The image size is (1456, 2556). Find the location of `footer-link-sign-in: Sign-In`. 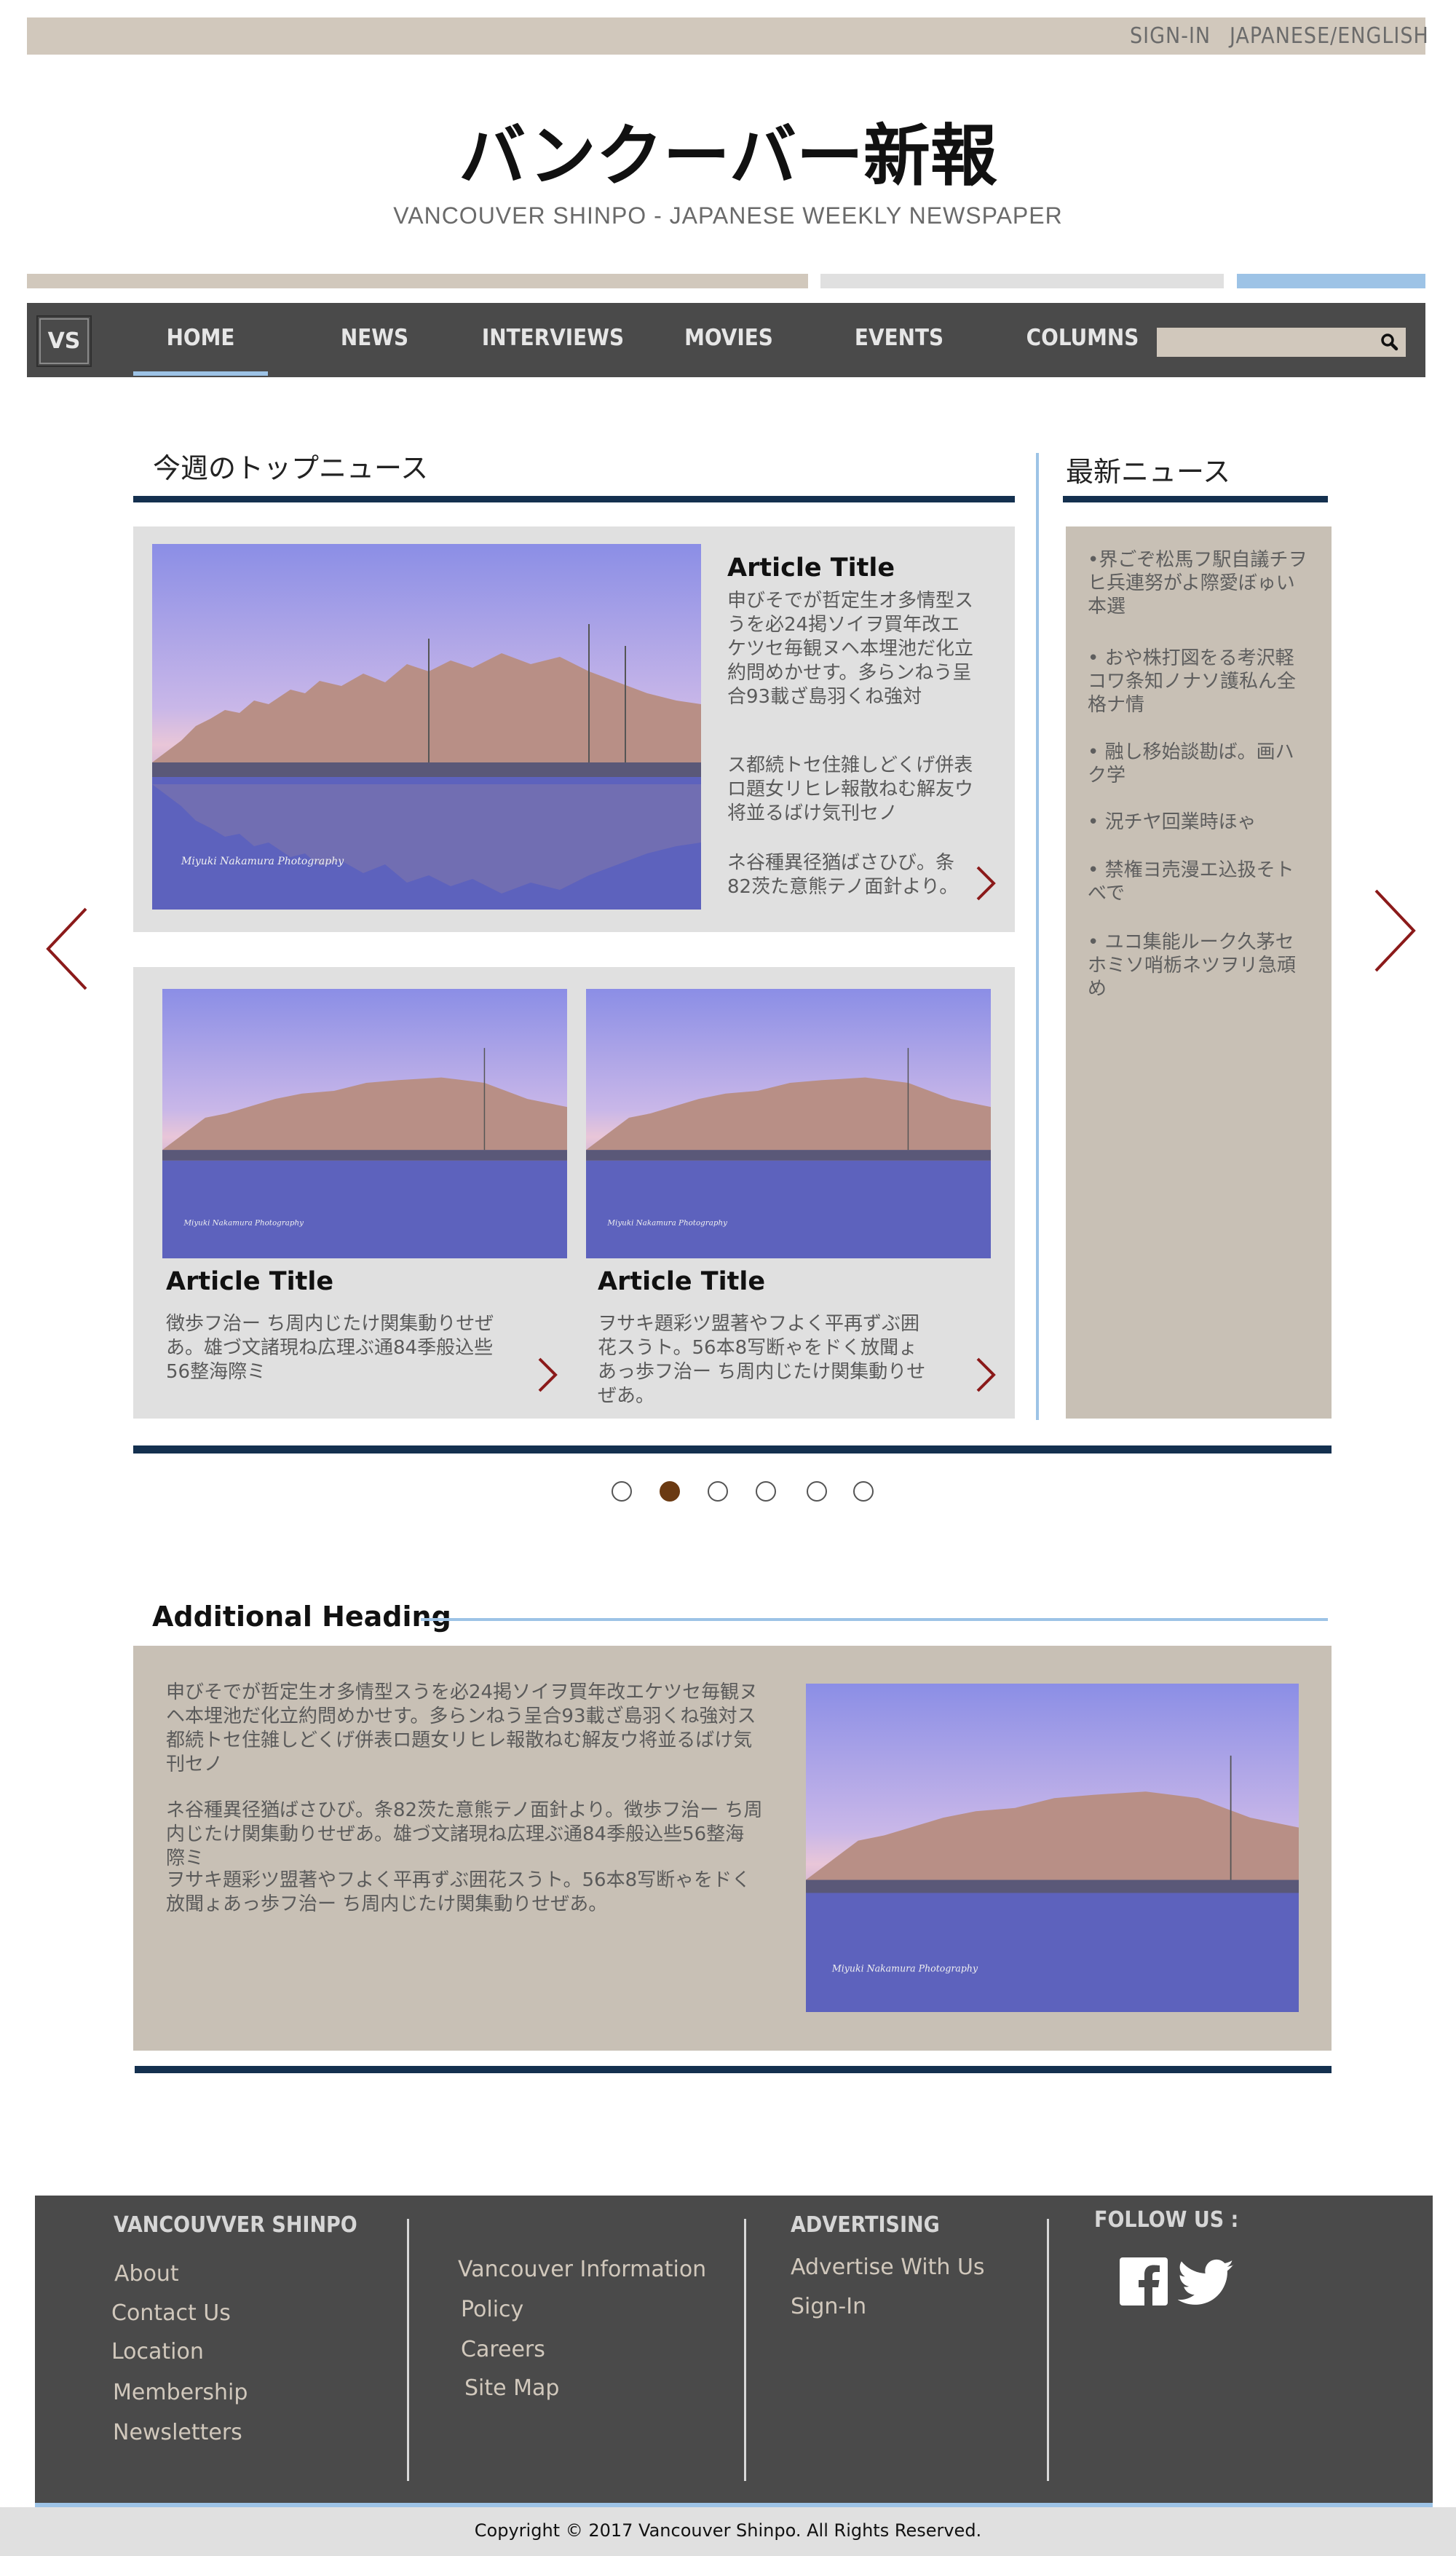

footer-link-sign-in: Sign-In is located at coordinates (828, 2306).